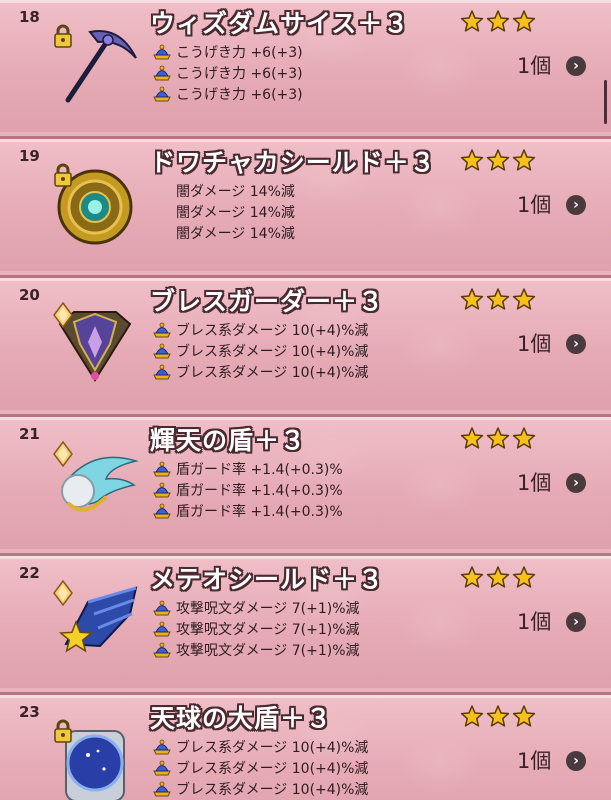 The width and height of the screenshot is (611, 800). Describe the element at coordinates (29, 712) in the screenshot. I see `item-number: 23` at that location.